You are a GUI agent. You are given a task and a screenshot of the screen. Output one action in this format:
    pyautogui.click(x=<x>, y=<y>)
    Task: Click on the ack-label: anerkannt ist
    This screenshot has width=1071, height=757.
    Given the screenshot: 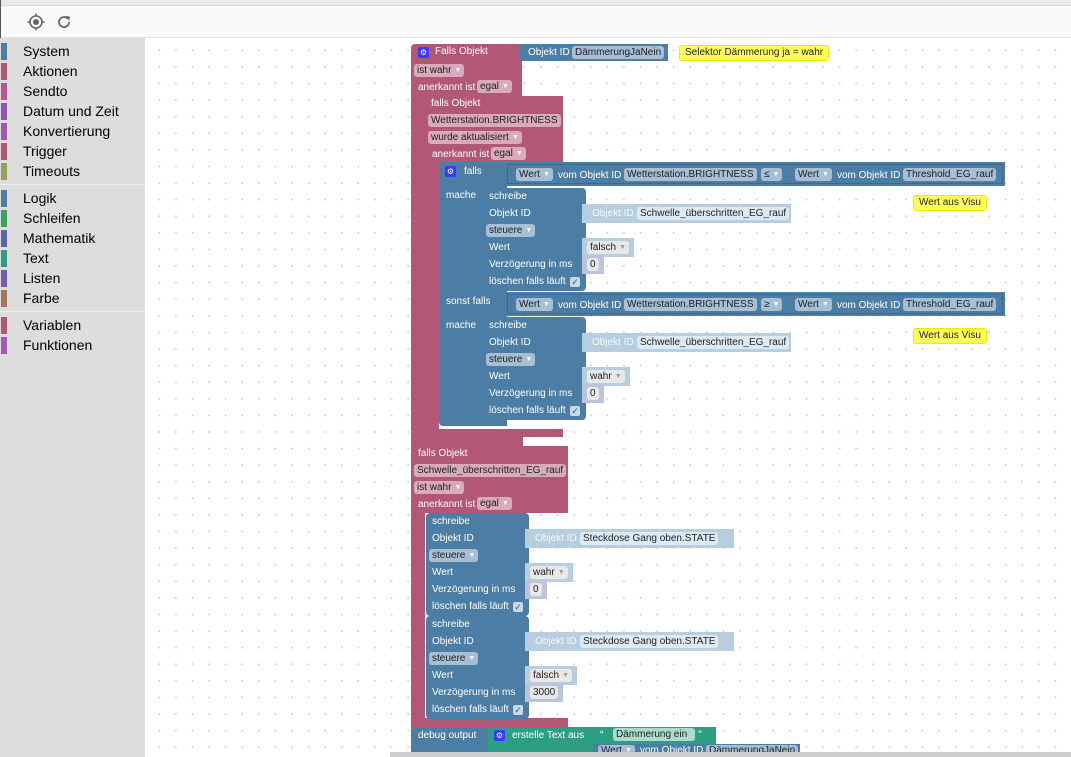 What is the action you would take?
    pyautogui.click(x=447, y=504)
    